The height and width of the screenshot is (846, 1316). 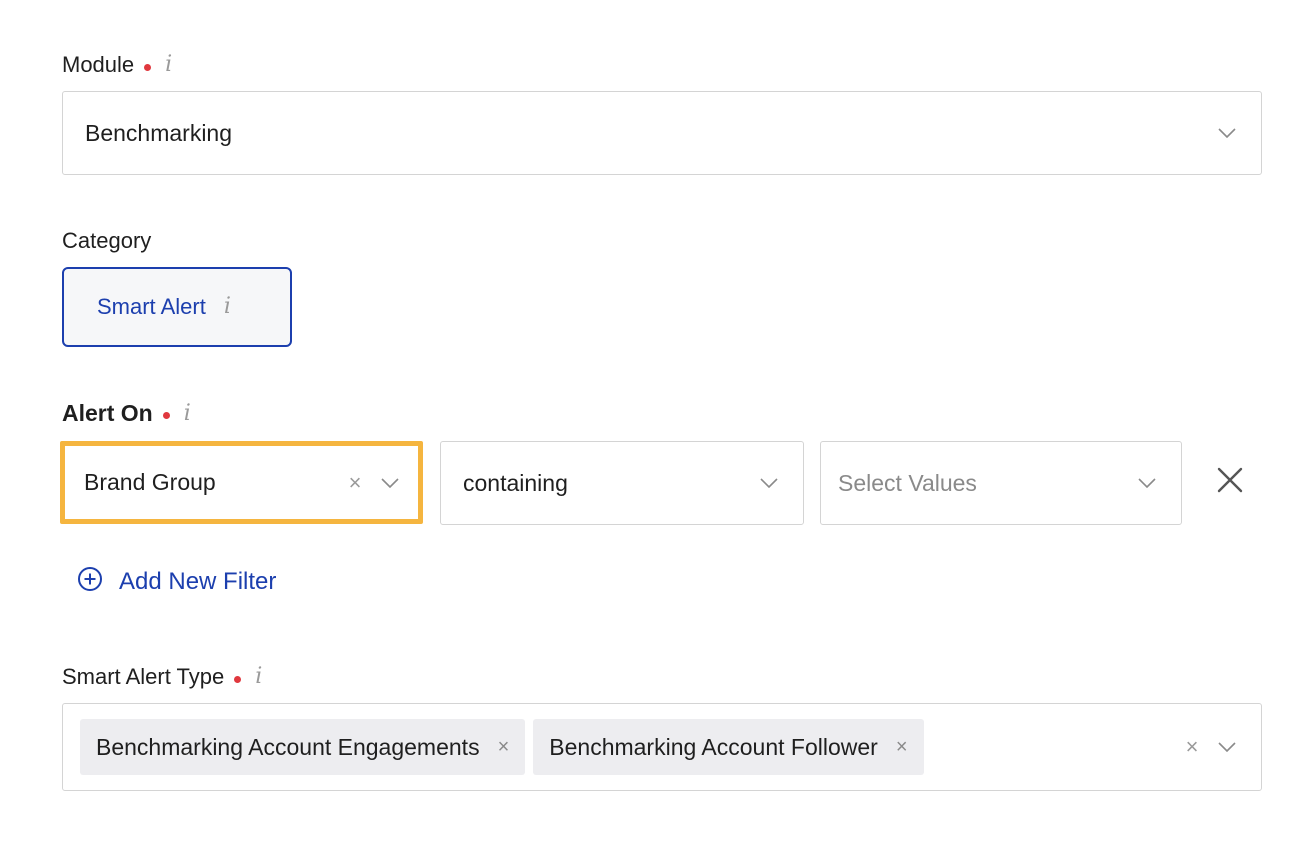 What do you see at coordinates (151, 306) in the screenshot?
I see `category-option-label: Smart Alert` at bounding box center [151, 306].